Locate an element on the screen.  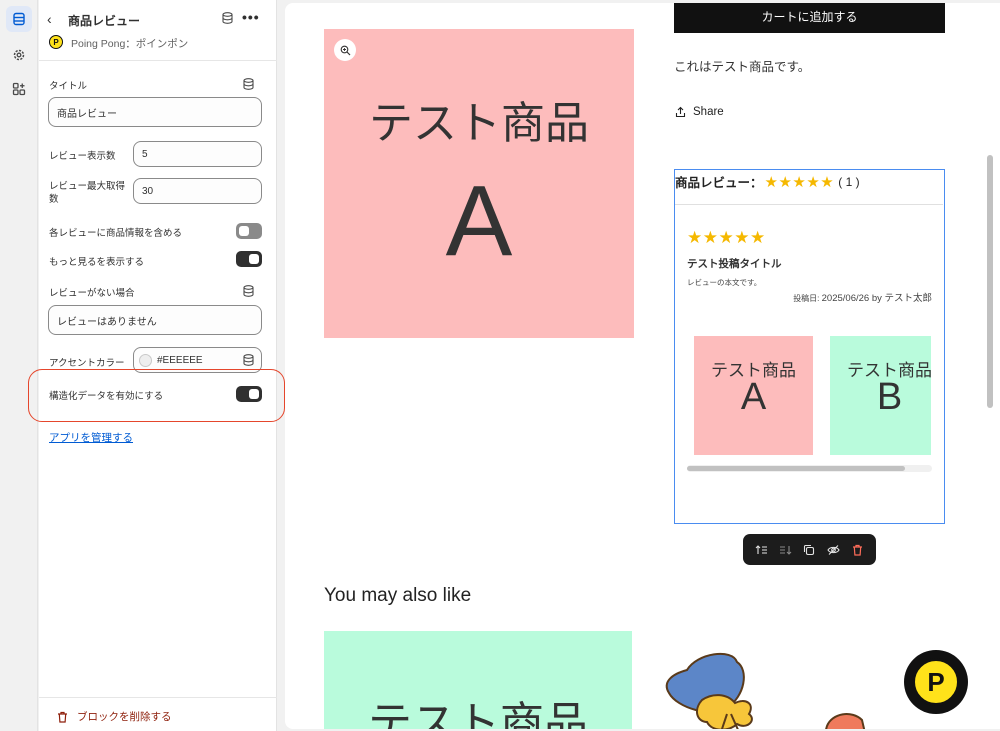
review-count-label: レビュー表示数 is located at coordinates (82, 156).